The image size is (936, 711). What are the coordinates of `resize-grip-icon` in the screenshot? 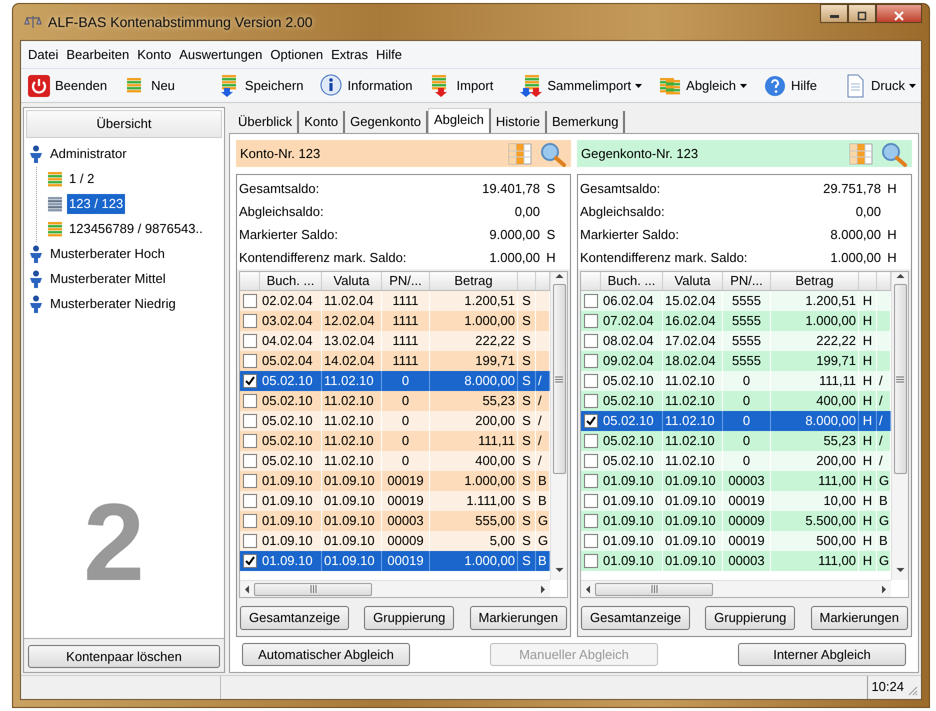 It's located at (912, 690).